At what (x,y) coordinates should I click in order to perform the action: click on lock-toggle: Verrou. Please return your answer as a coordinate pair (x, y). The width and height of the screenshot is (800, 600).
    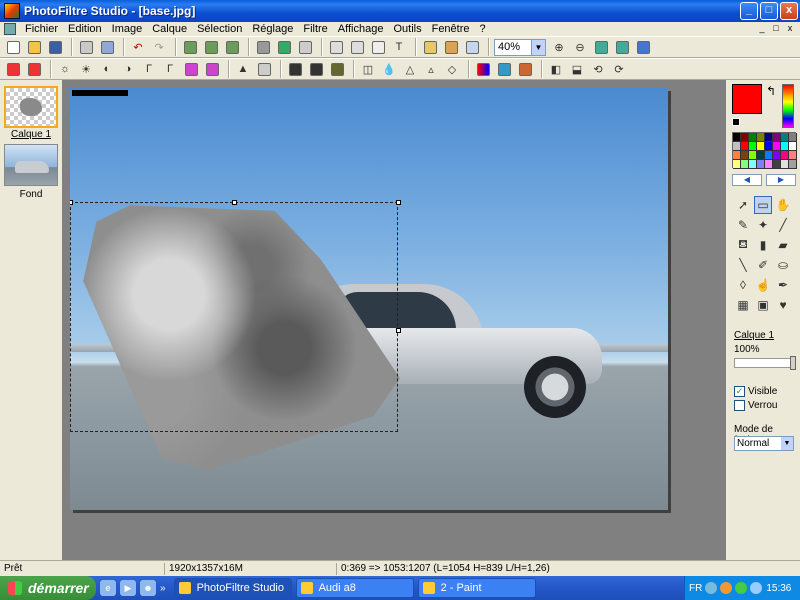
    Looking at the image, I should click on (755, 405).